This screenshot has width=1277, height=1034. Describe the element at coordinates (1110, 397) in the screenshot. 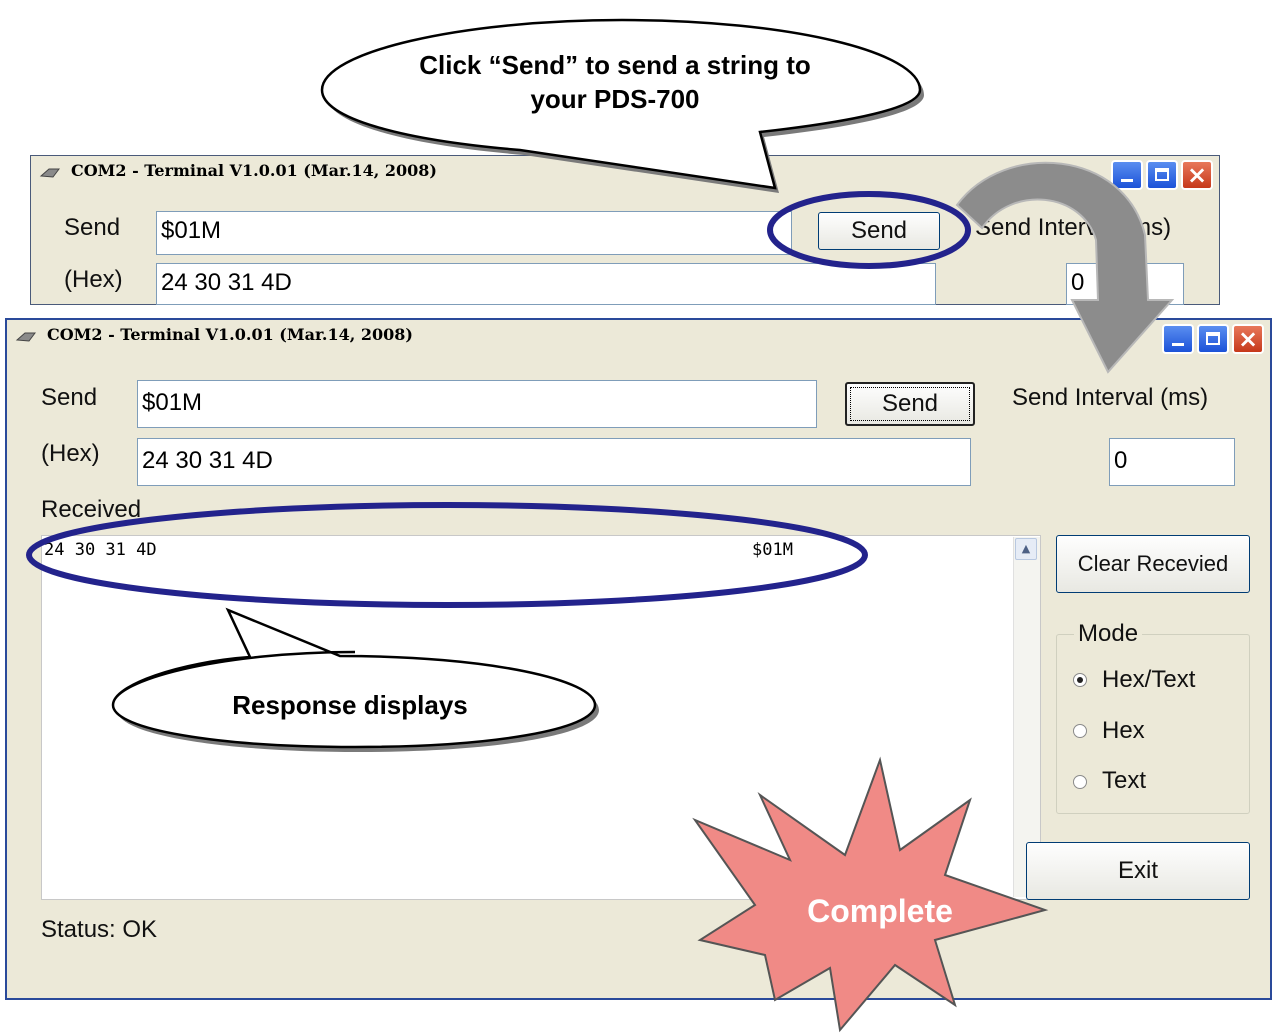

I see `interval-label: Send Interval (ms)` at that location.